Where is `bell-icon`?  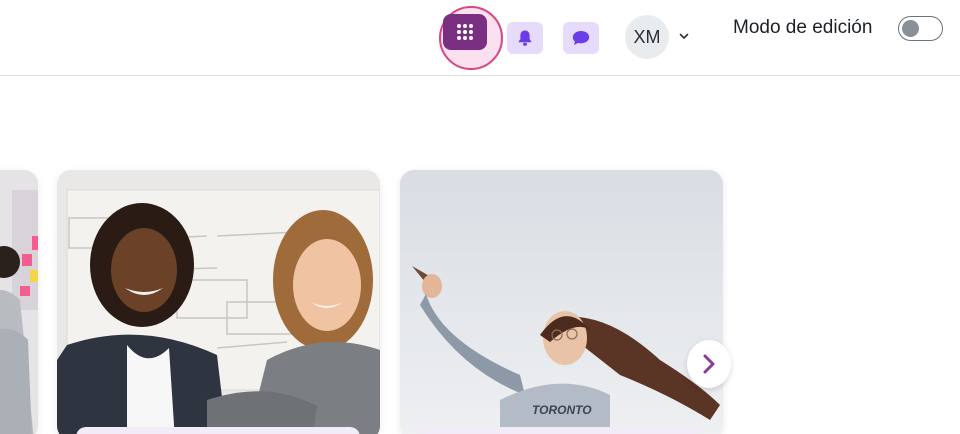
bell-icon is located at coordinates (525, 38).